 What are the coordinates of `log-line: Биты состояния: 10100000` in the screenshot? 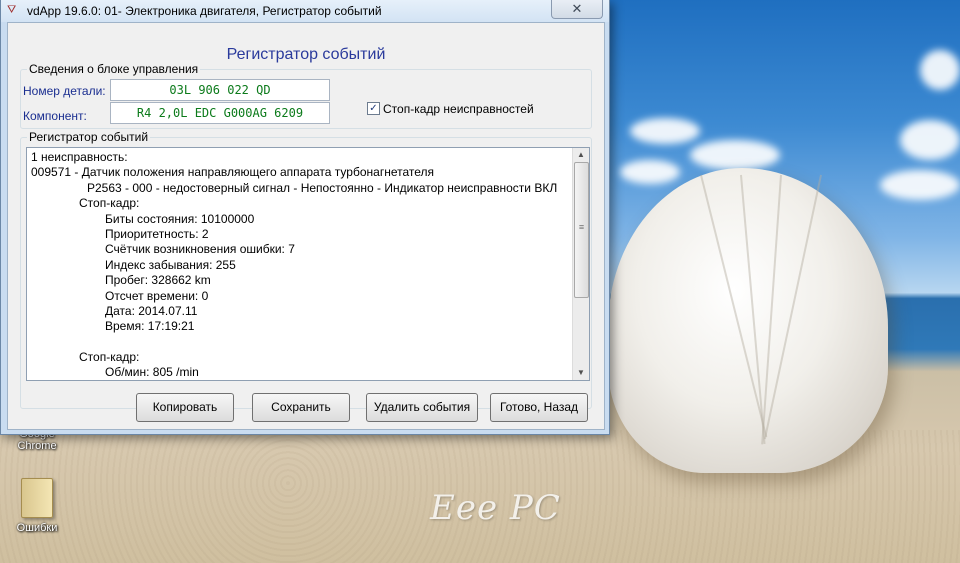 It's located at (180, 218).